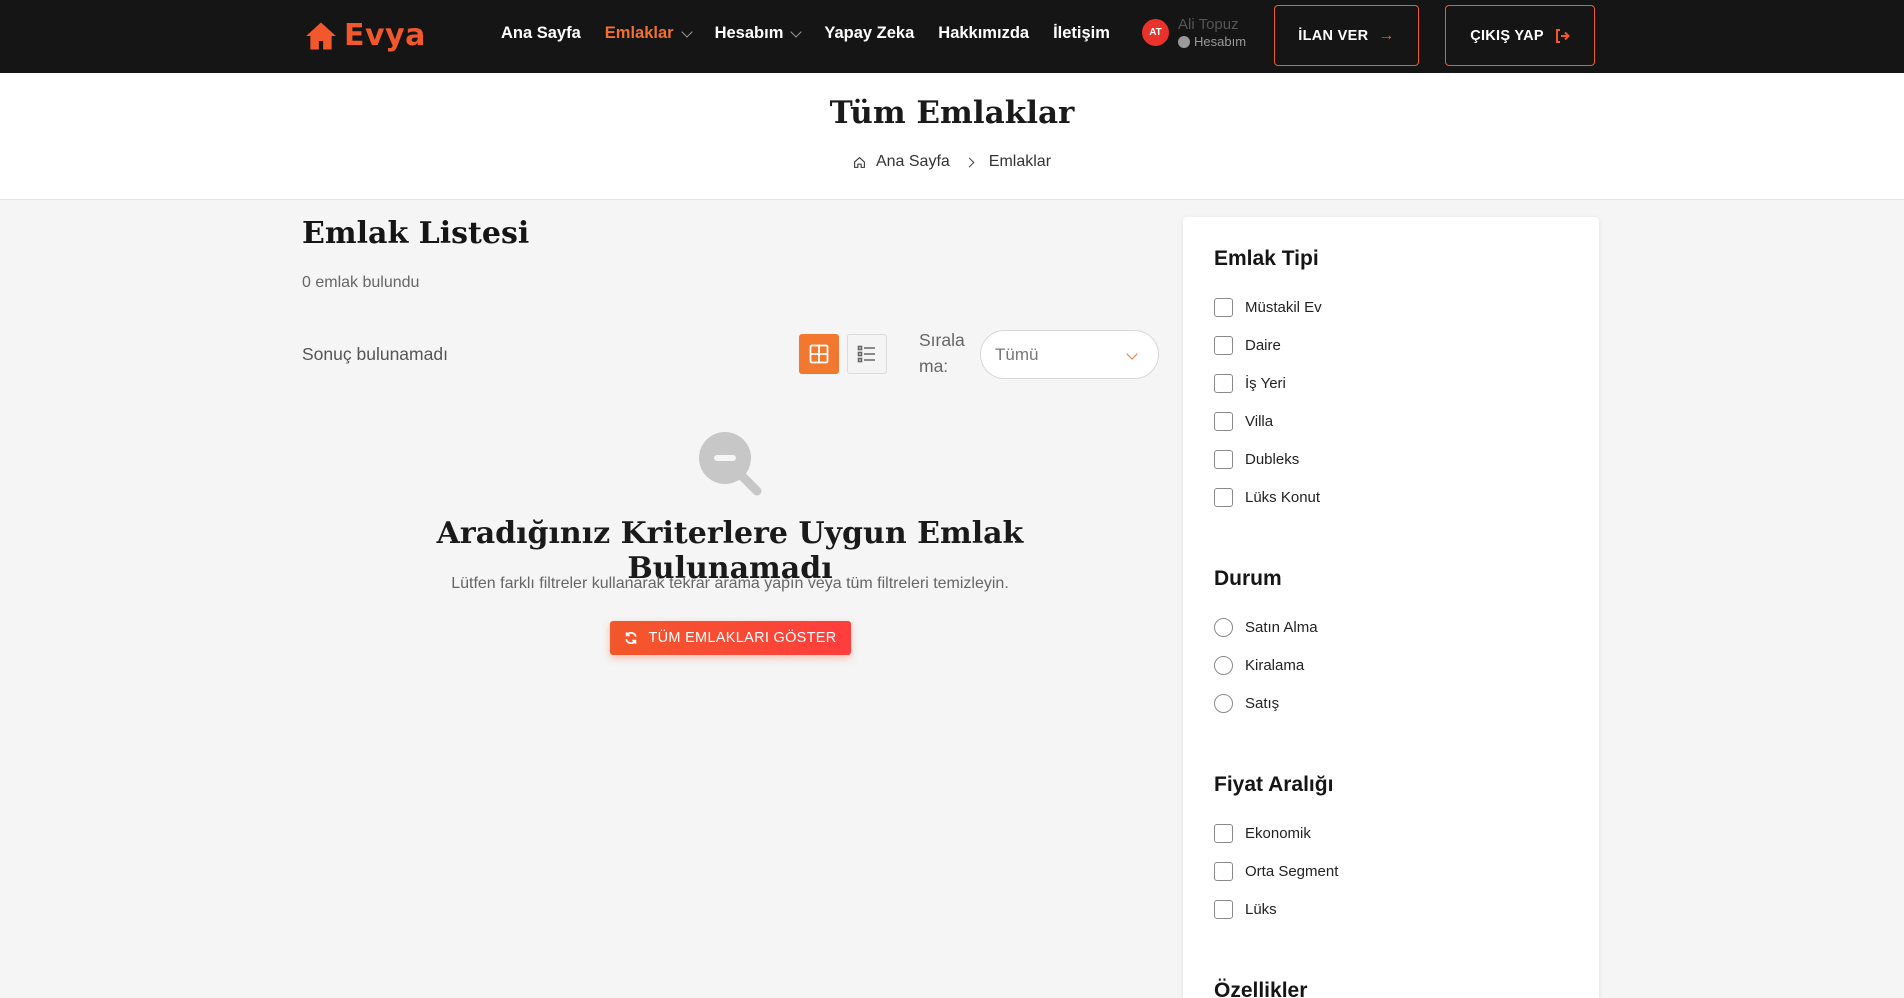 The height and width of the screenshot is (998, 1904). Describe the element at coordinates (913, 162) in the screenshot. I see `breadcrumb-home: Ana Sayfa` at that location.